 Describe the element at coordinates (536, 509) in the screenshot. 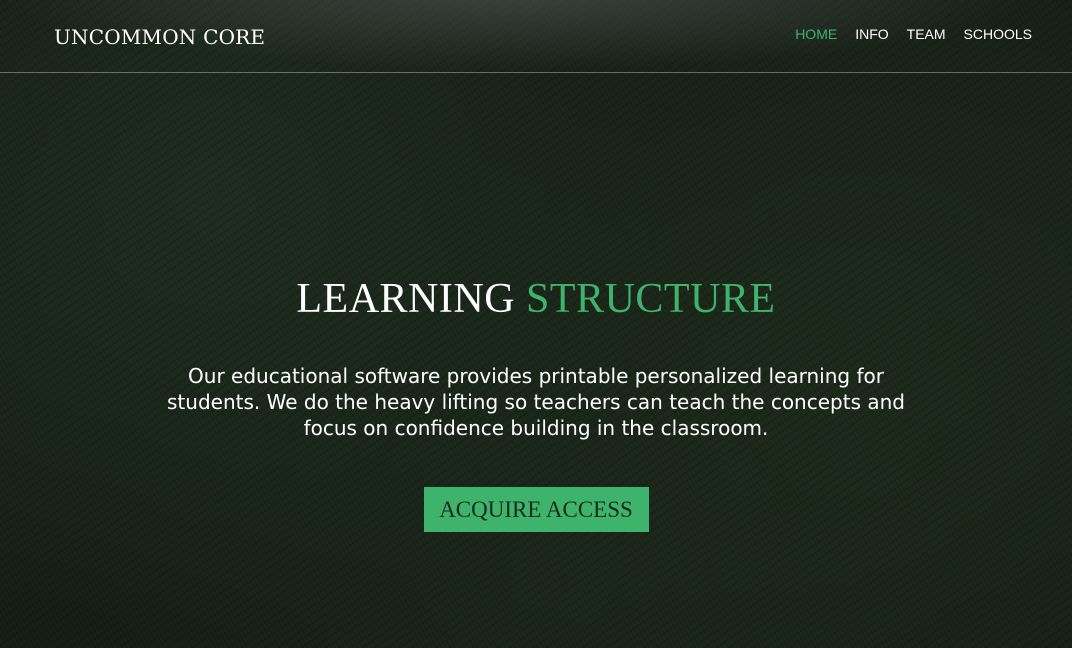

I see `acquire-access-button: ACQUIRE ACCESS` at that location.